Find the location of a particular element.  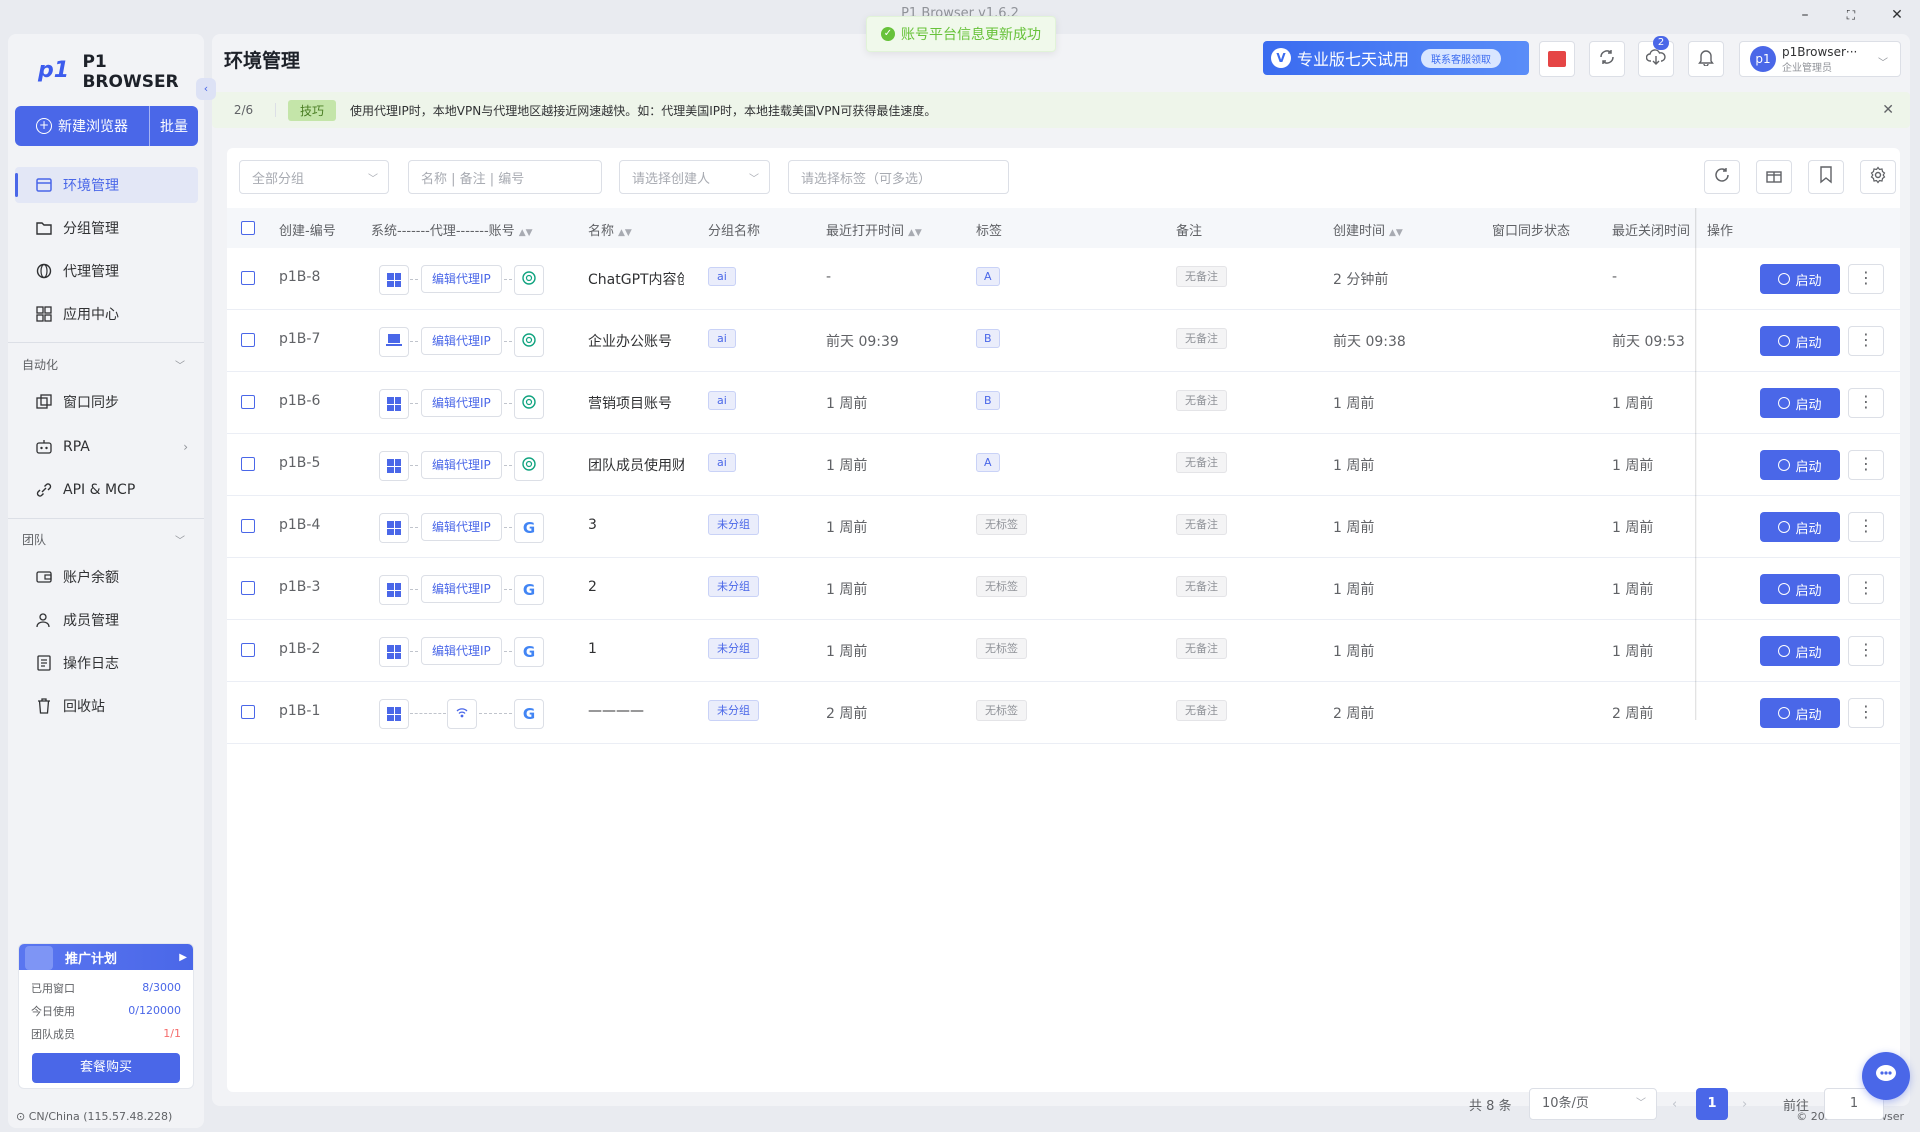

sidebar-item-balance: 账户余额 is located at coordinates (106, 577).